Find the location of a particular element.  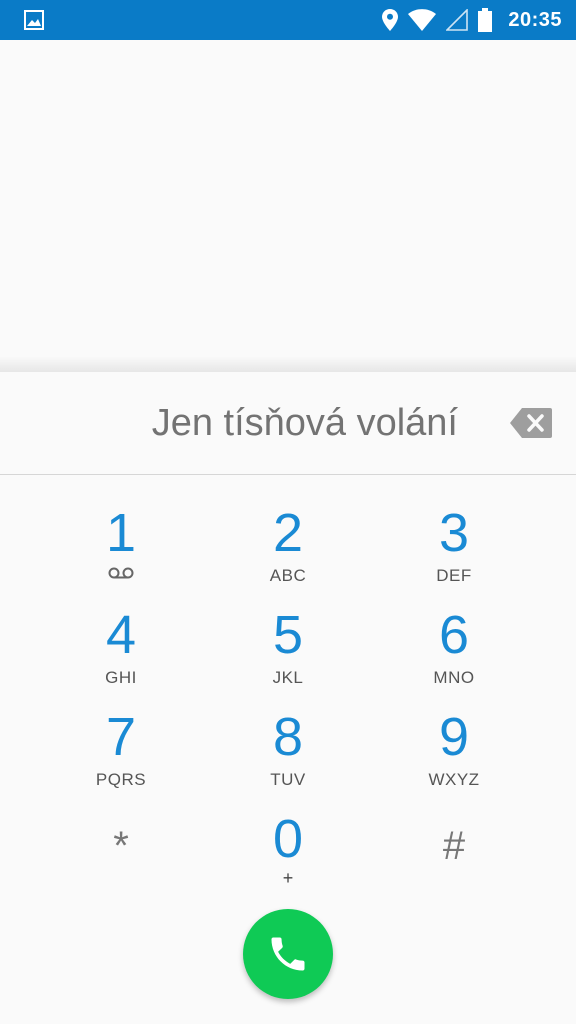

wifi-icon is located at coordinates (422, 20).